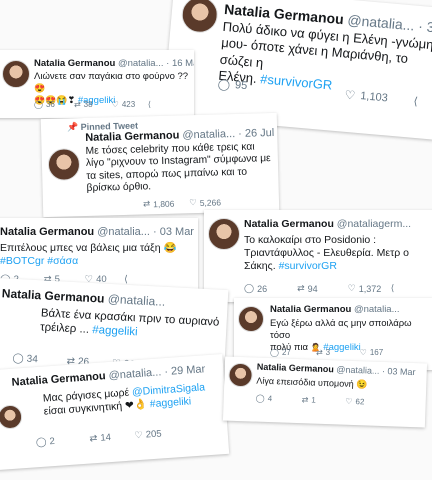  Describe the element at coordinates (80, 248) in the screenshot. I see `tweet-text: Επιτέλους μπες να βάλεις μια τάξη` at that location.